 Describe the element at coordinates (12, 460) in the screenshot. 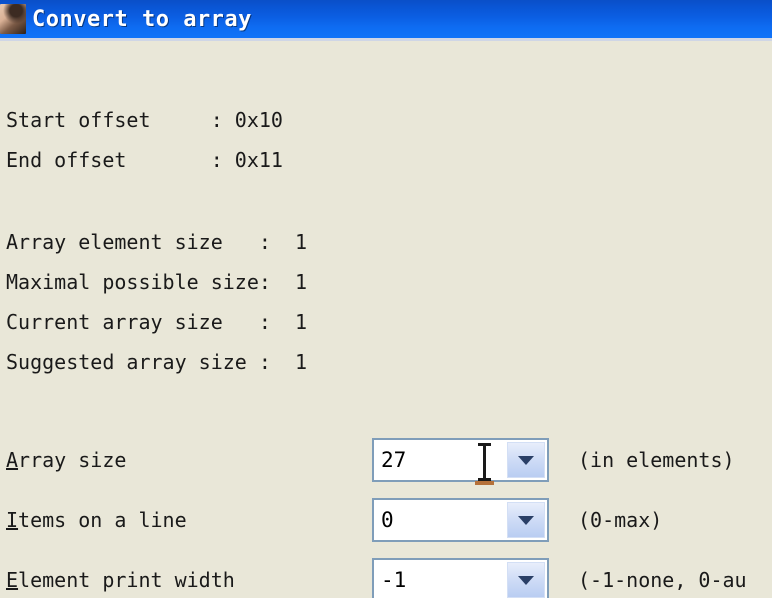

I see `label-array-size-accel: A` at that location.